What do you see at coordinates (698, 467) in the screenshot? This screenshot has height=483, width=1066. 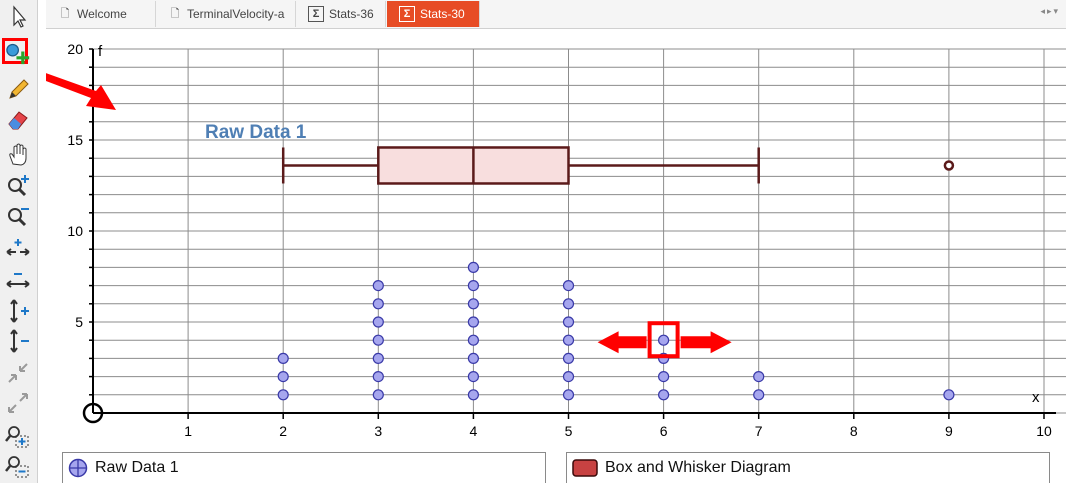 I see `legend-label: Box and Whisker Diagram` at bounding box center [698, 467].